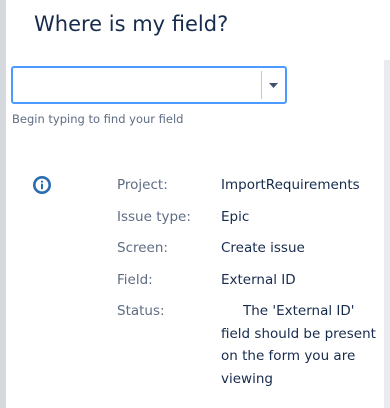 This screenshot has width=390, height=408. Describe the element at coordinates (258, 280) in the screenshot. I see `field-value: External ID` at that location.